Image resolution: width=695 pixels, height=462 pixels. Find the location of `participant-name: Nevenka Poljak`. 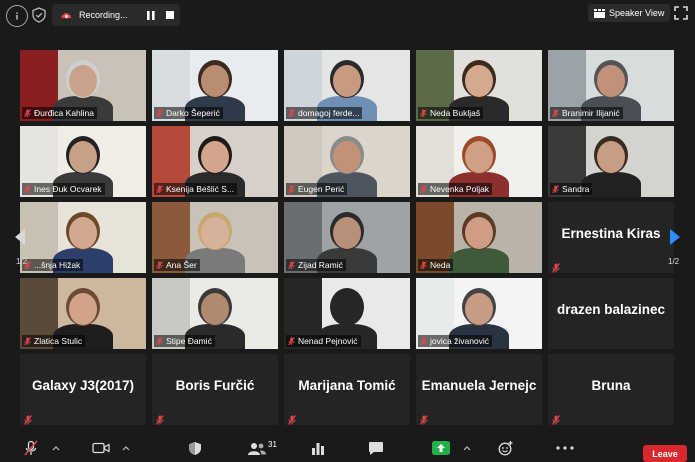

participant-name: Nevenka Poljak is located at coordinates (460, 189).